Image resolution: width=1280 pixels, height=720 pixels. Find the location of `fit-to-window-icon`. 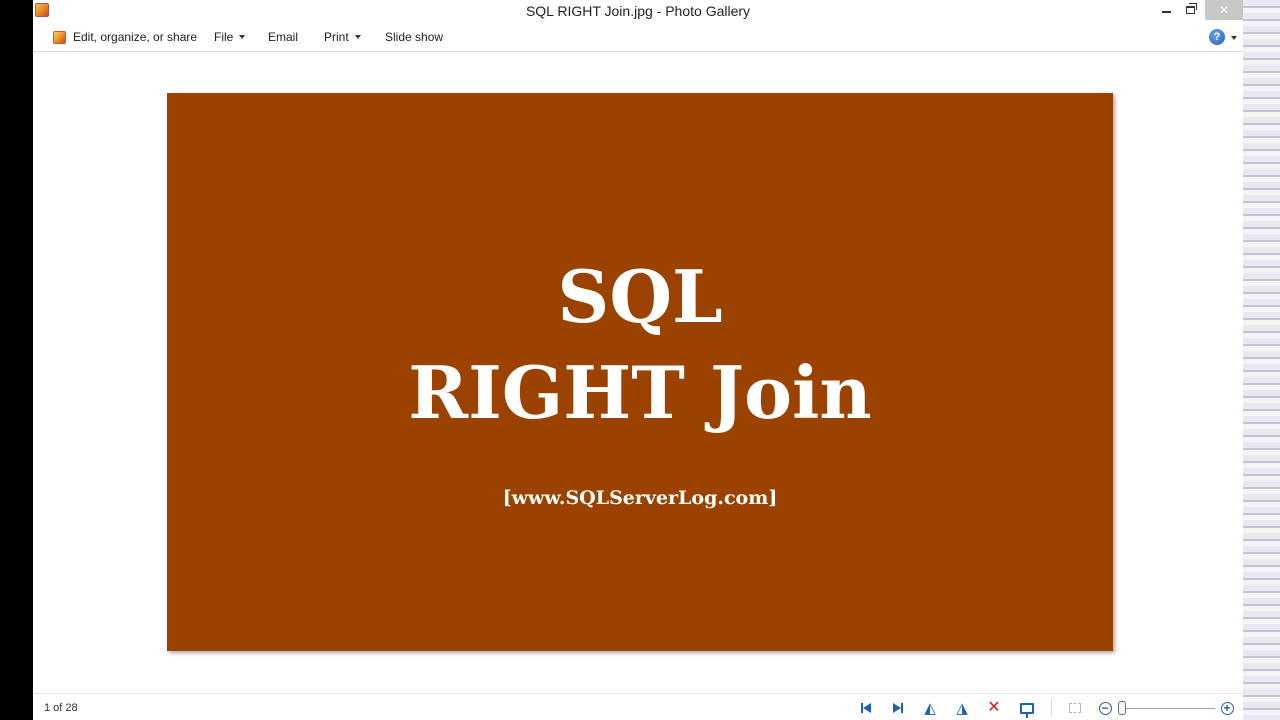

fit-to-window-icon is located at coordinates (1075, 708).